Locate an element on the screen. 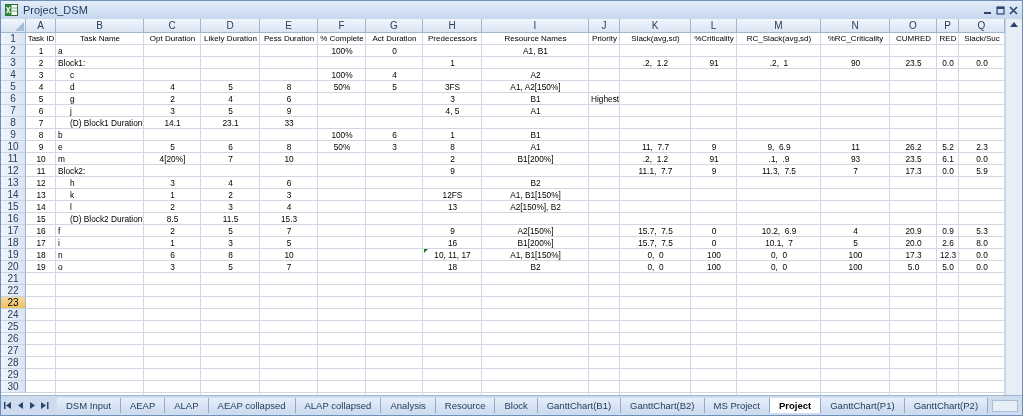  sheet-tab: ALAP is located at coordinates (187, 405).